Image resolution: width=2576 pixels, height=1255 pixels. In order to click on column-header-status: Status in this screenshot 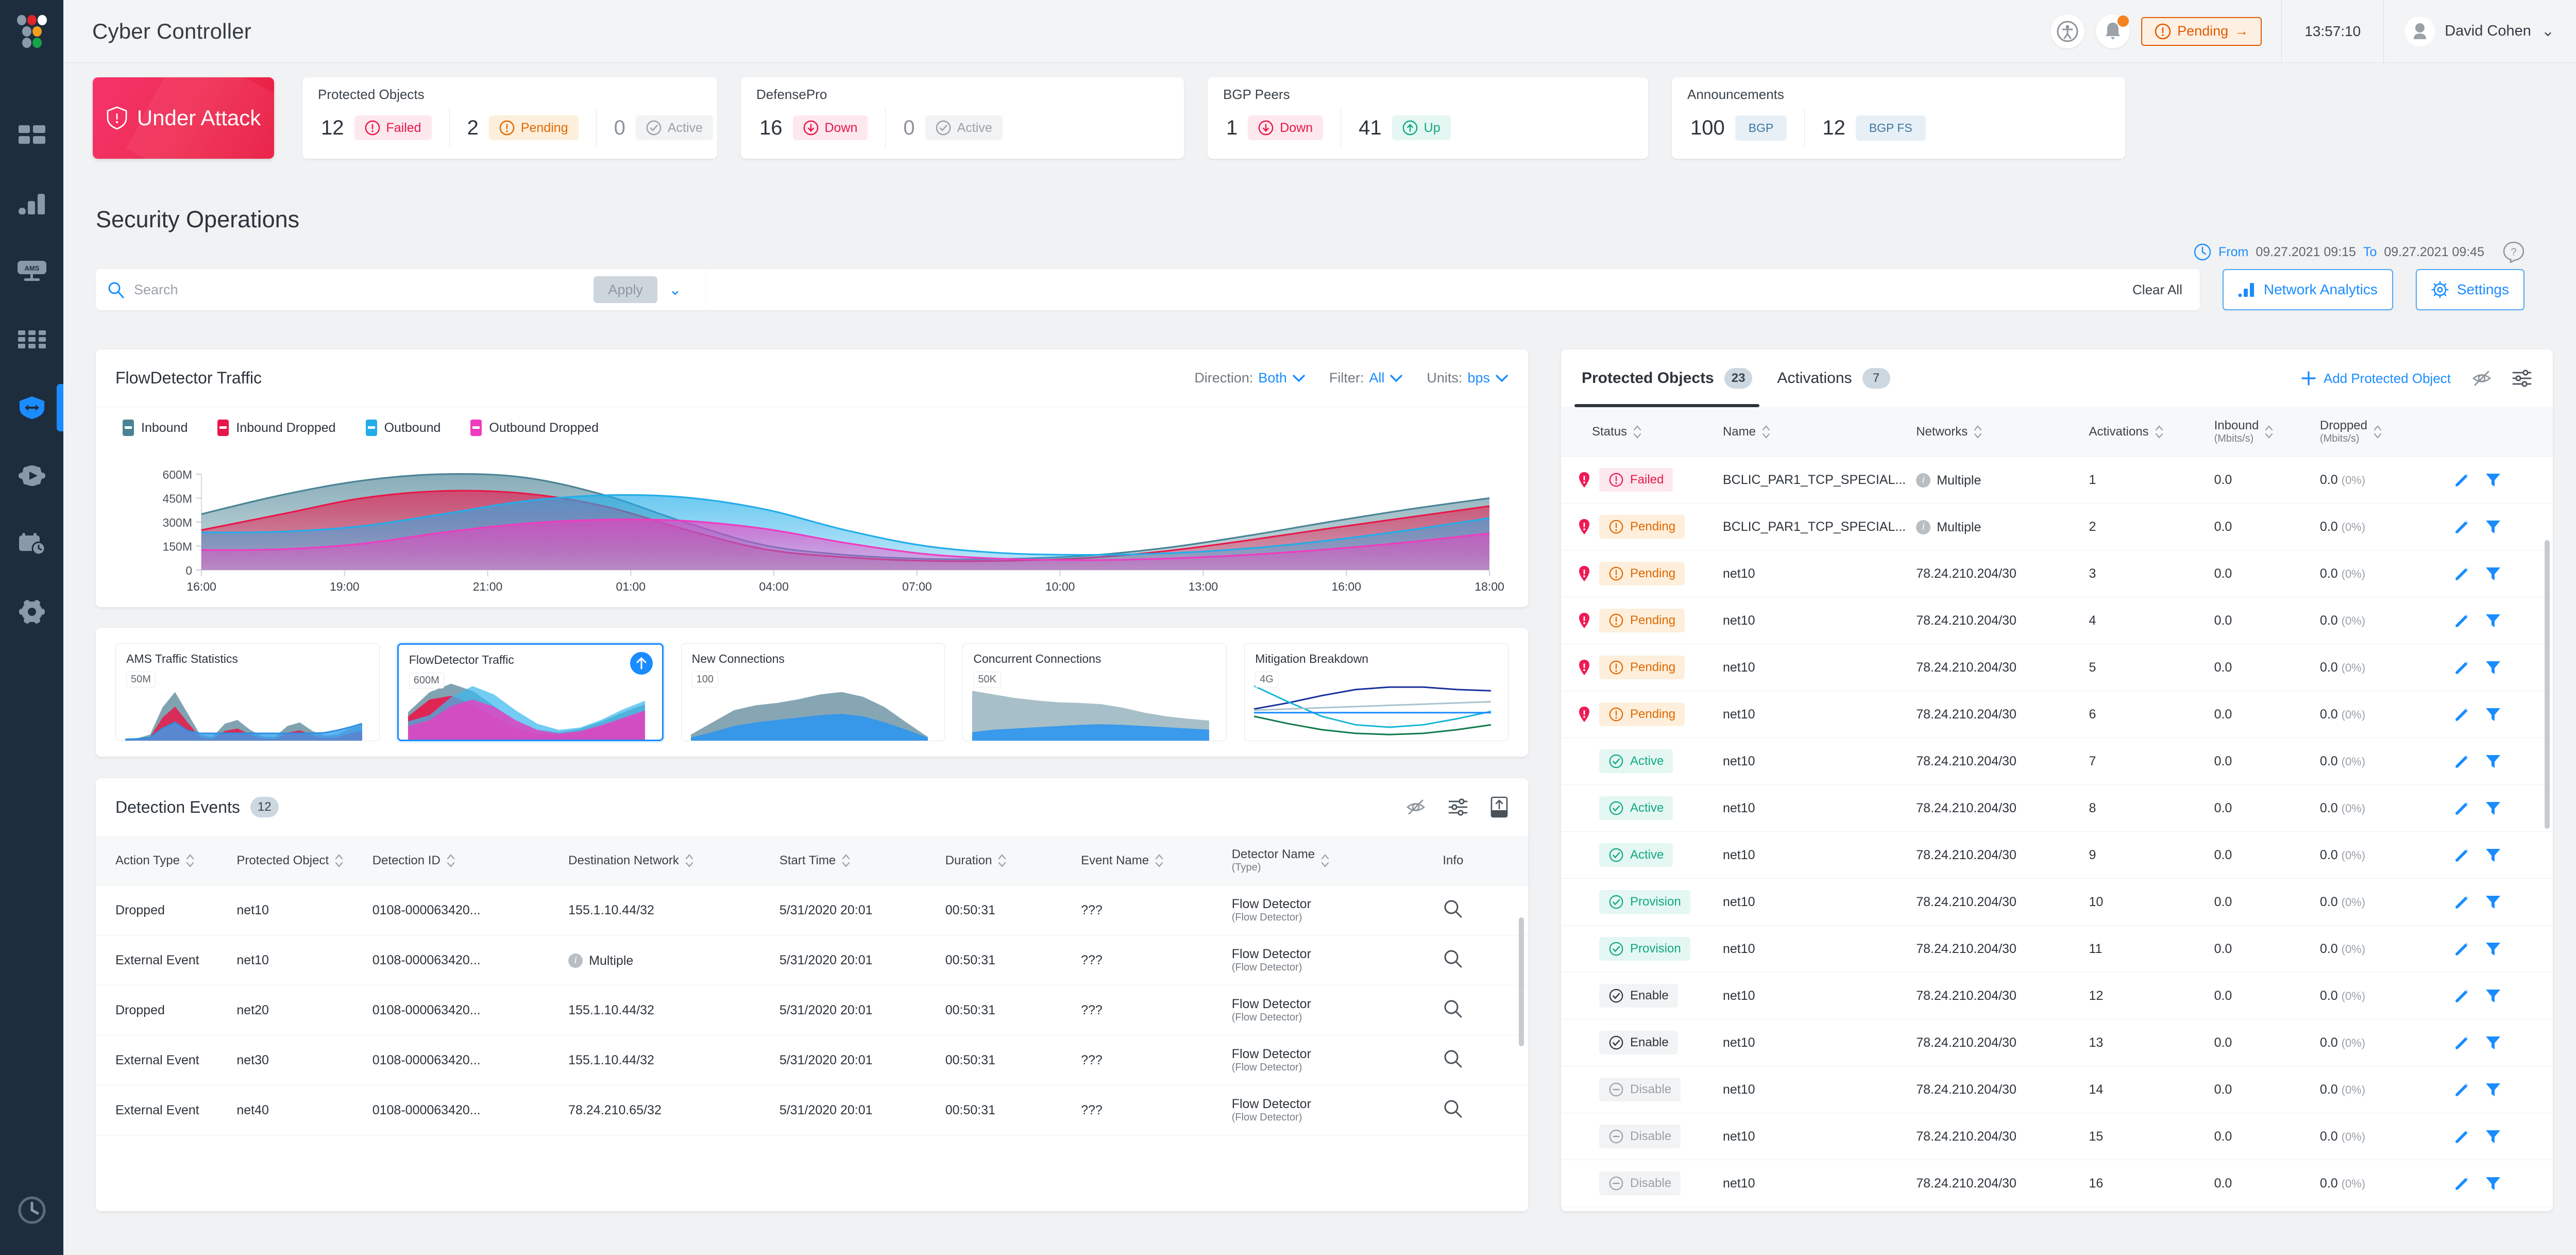, I will do `click(1640, 432)`.